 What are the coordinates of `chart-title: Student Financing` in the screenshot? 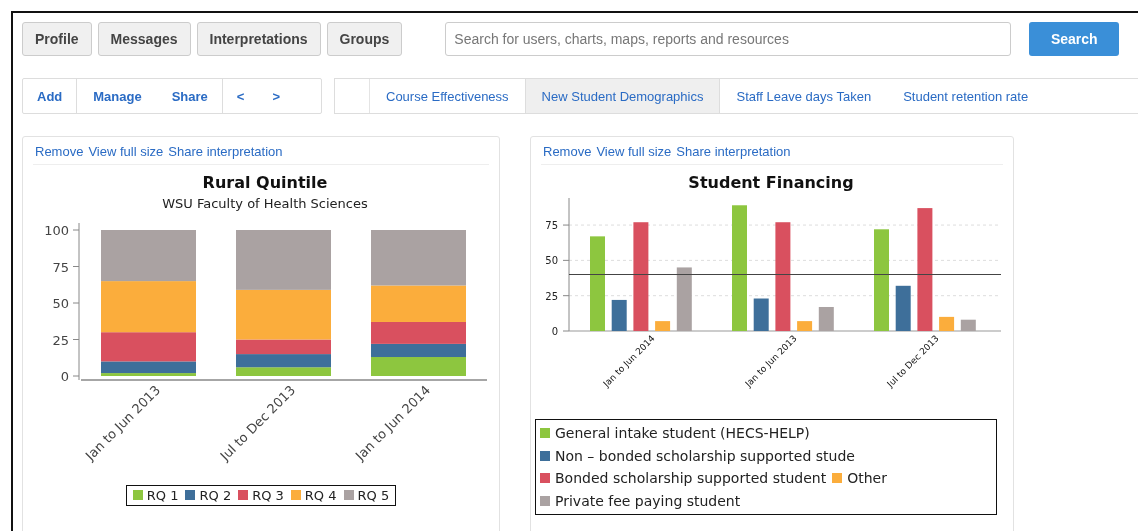 It's located at (771, 182).